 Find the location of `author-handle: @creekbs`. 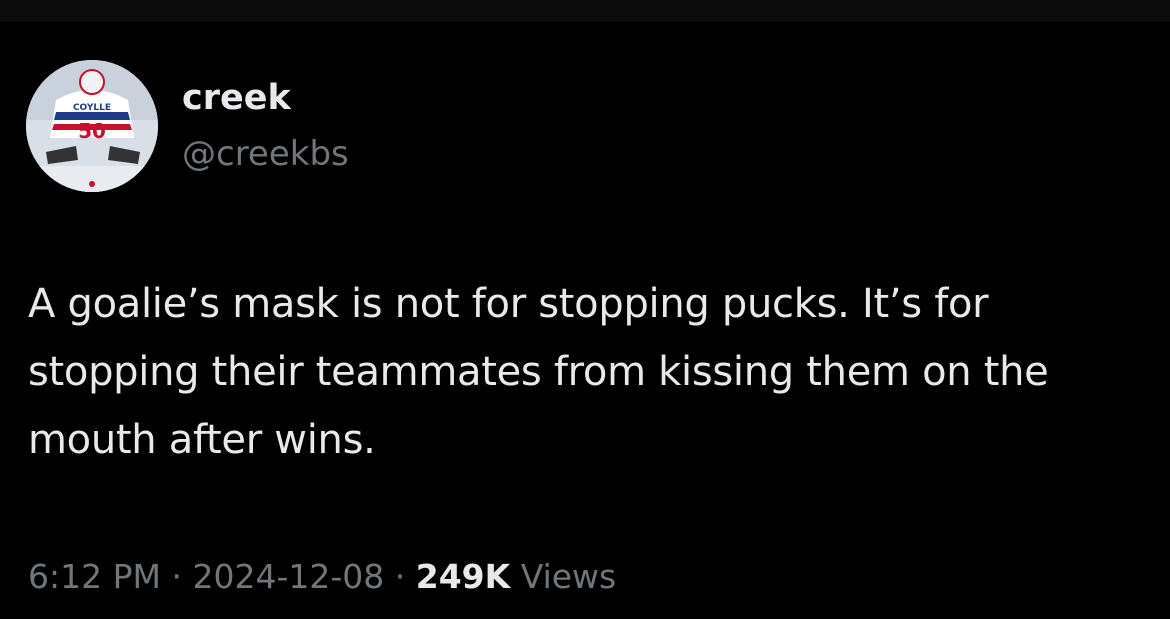

author-handle: @creekbs is located at coordinates (265, 154).